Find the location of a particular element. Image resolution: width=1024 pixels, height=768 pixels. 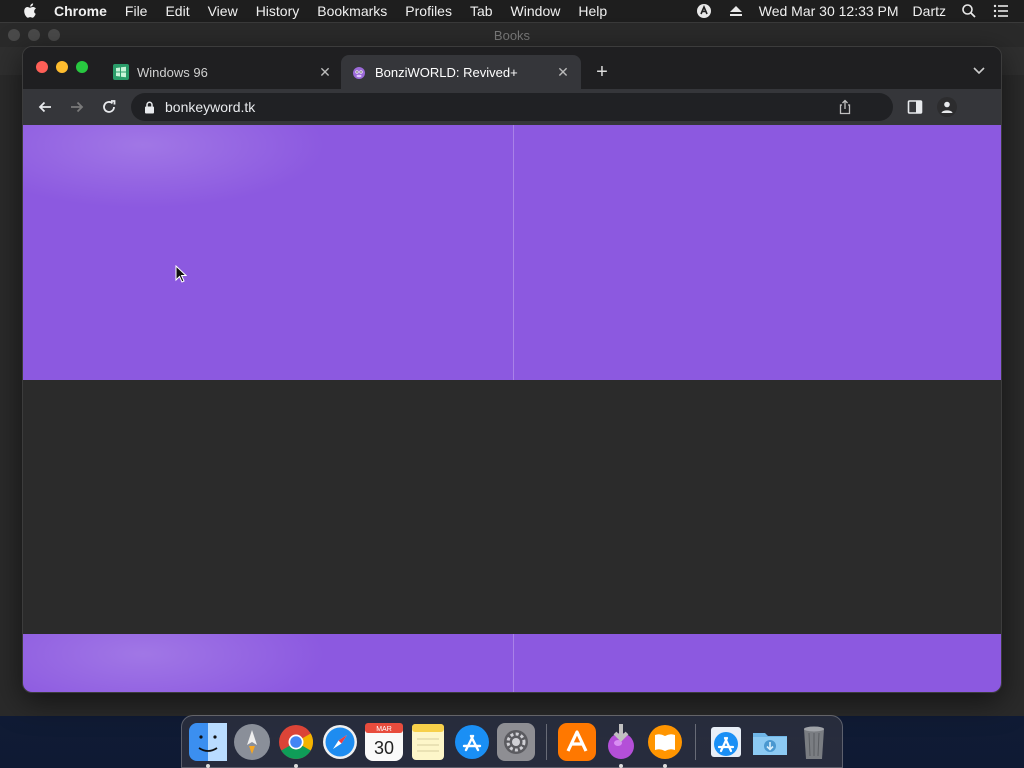

notes-icon is located at coordinates (428, 741).